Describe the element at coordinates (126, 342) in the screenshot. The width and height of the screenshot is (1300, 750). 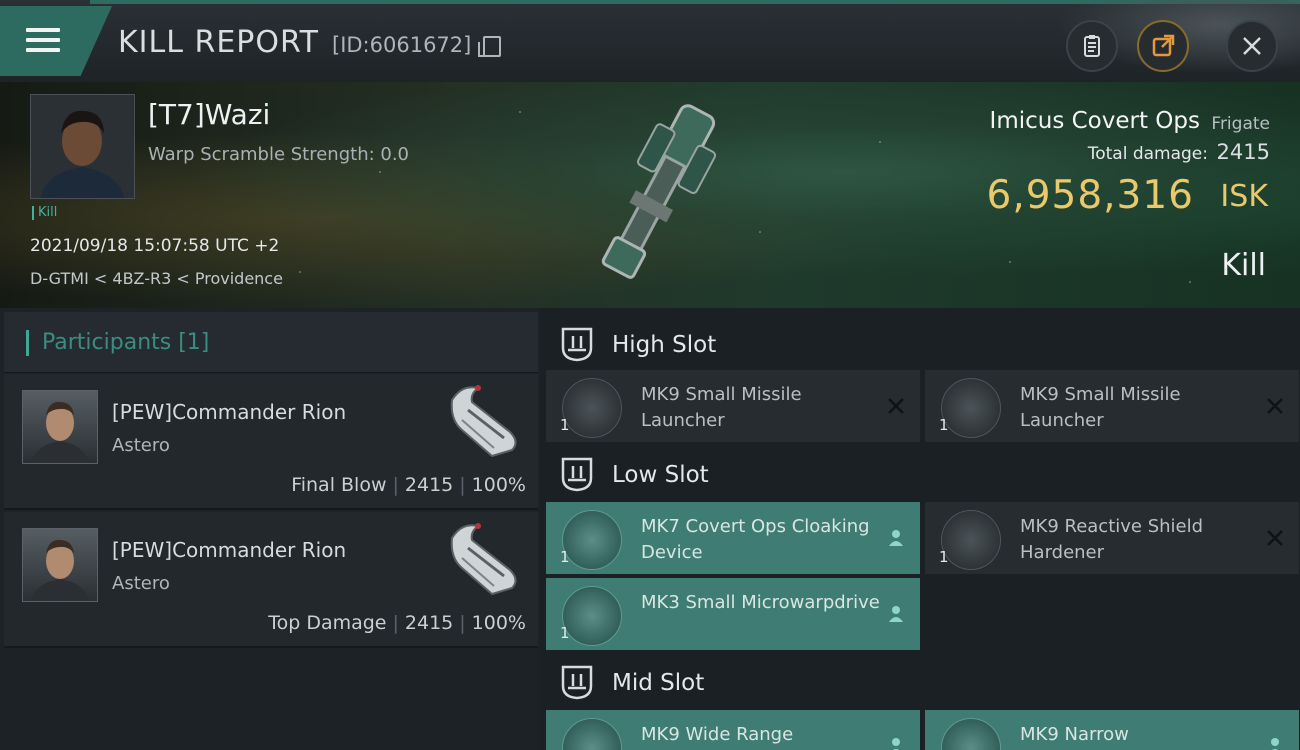
I see `participants-title: Participants [1]` at that location.